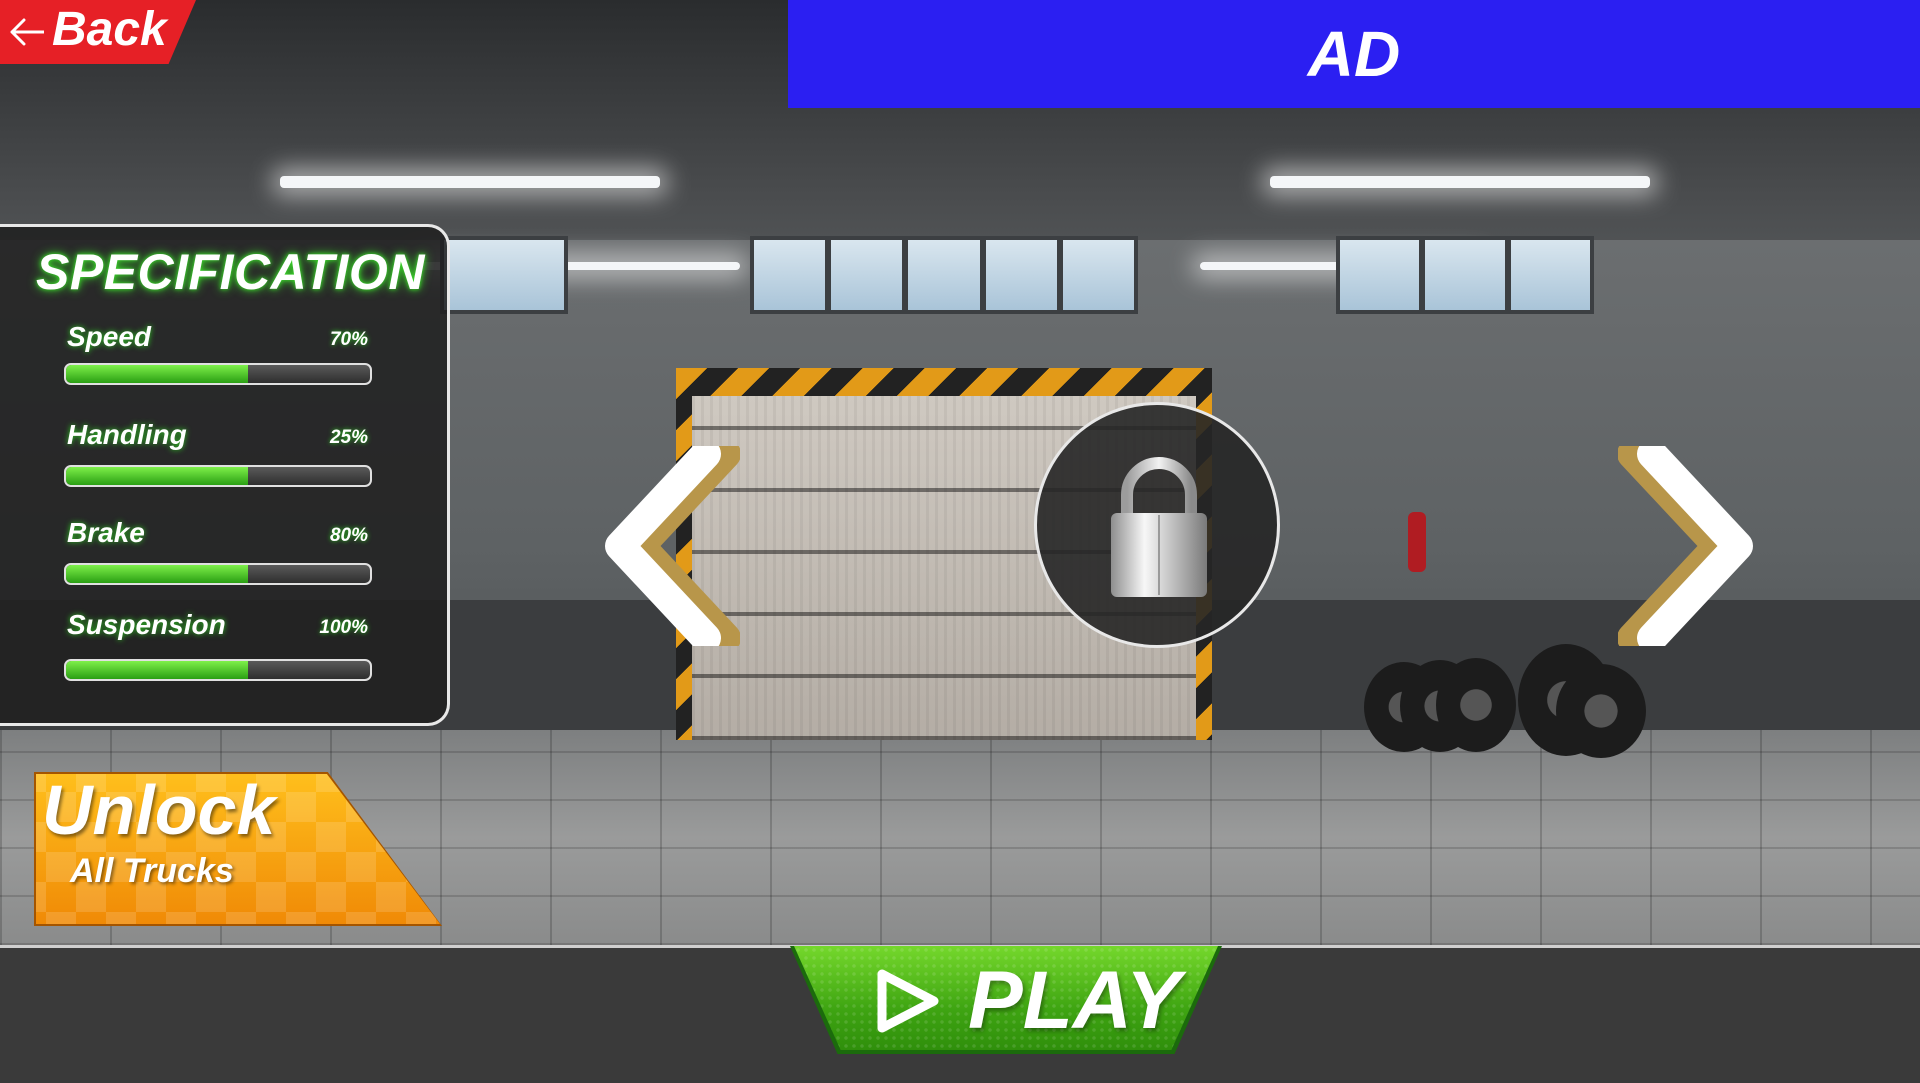 This screenshot has width=1920, height=1083. Describe the element at coordinates (106, 532) in the screenshot. I see `stat-name: Brake` at that location.